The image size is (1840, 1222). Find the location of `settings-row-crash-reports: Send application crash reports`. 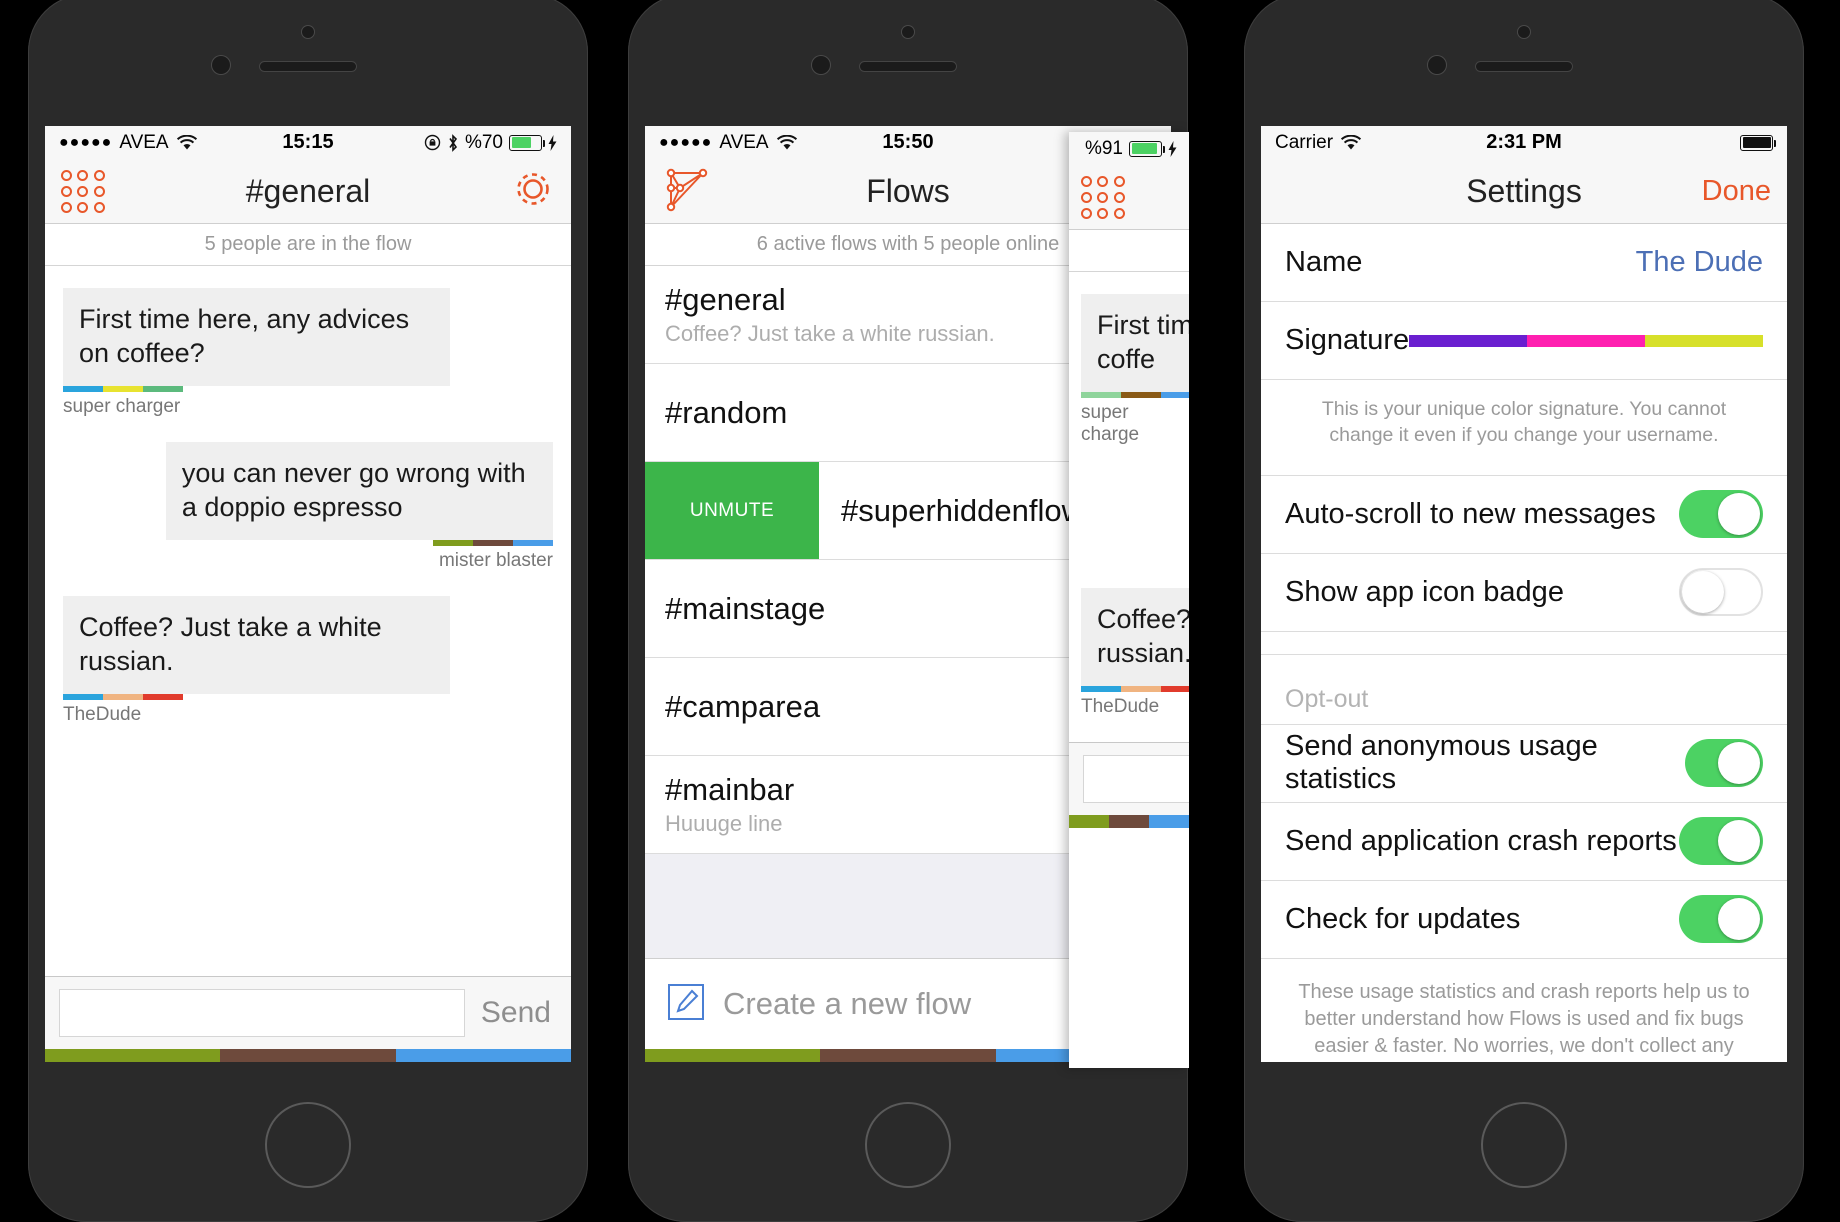

settings-row-crash-reports: Send application crash reports is located at coordinates (1524, 841).